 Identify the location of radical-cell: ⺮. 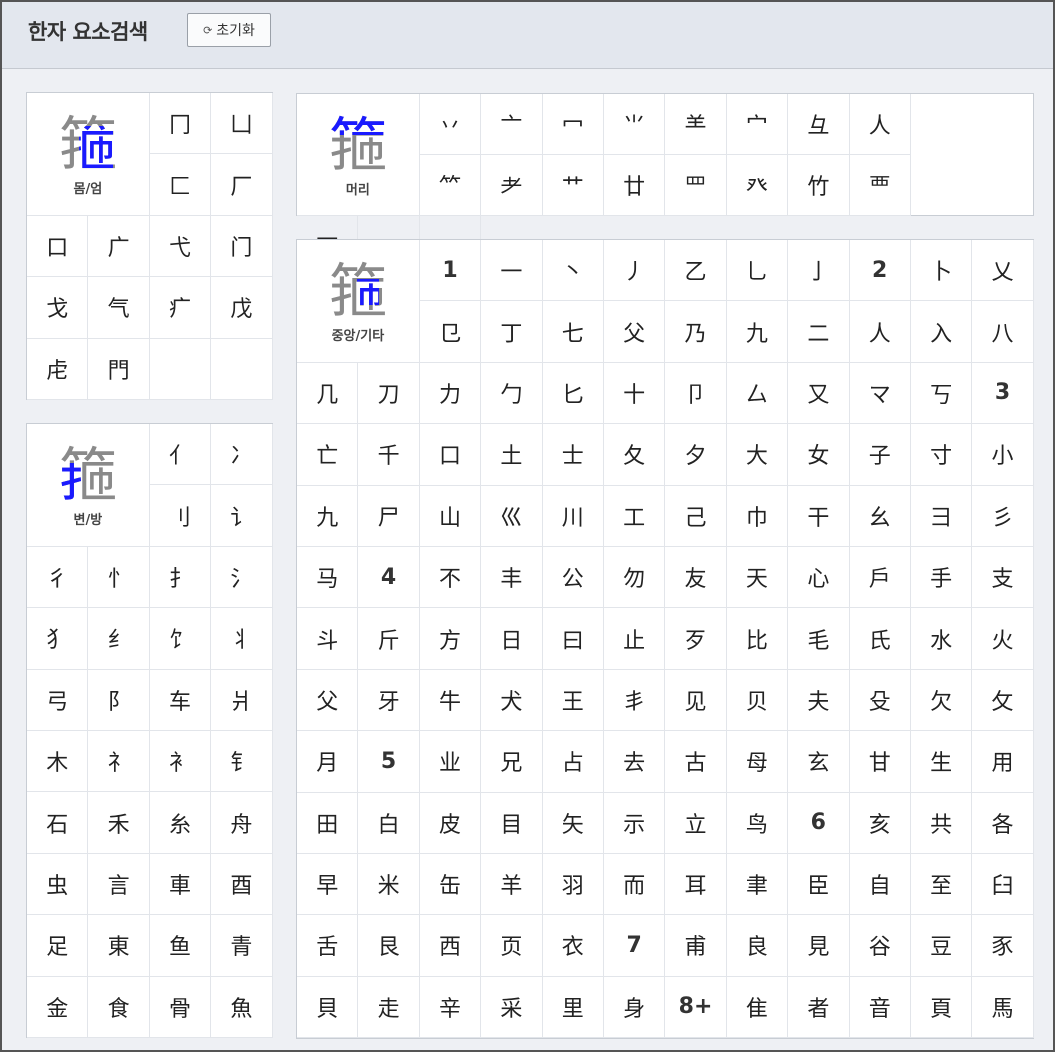
(450, 185).